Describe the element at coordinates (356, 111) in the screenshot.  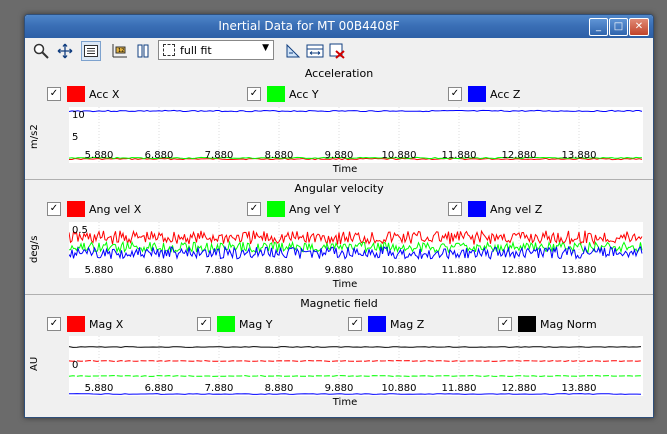
I see `series-line-acc-z` at that location.